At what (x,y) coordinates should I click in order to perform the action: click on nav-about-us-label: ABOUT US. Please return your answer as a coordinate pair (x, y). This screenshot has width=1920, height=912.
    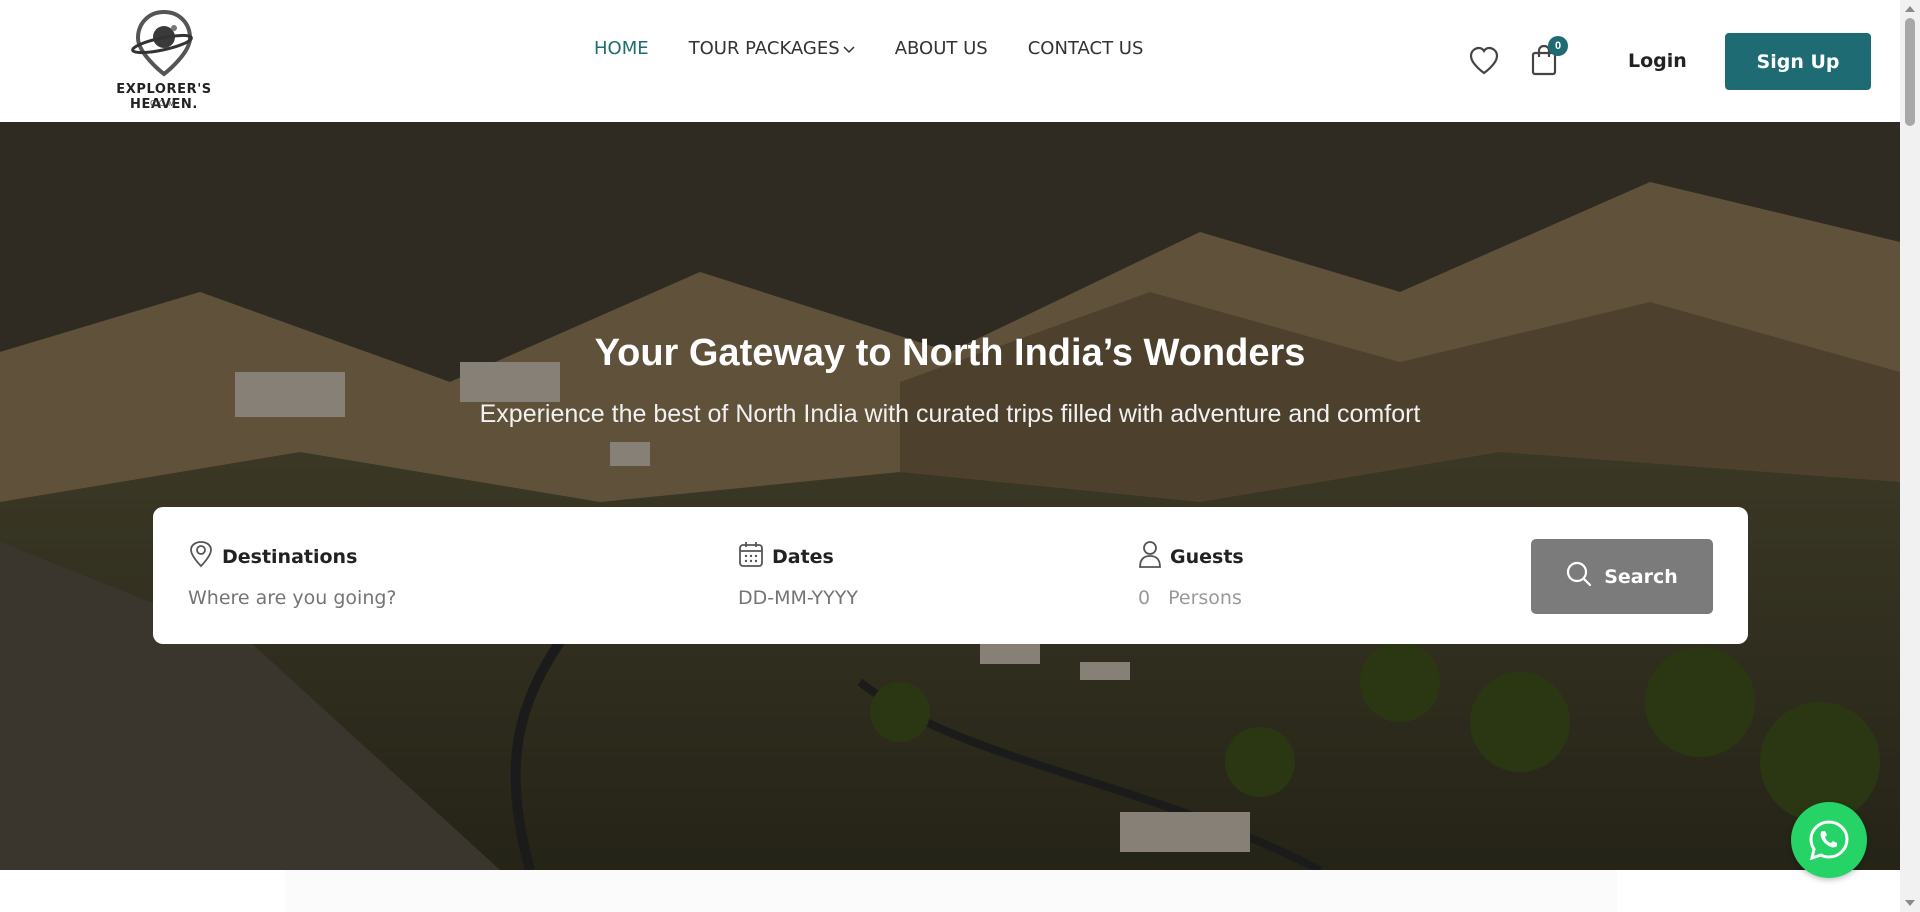
    Looking at the image, I should click on (941, 48).